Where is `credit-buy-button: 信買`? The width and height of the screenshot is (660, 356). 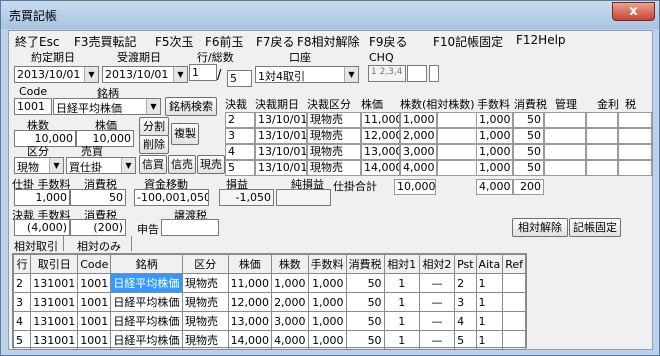 credit-buy-button: 信買 is located at coordinates (153, 164).